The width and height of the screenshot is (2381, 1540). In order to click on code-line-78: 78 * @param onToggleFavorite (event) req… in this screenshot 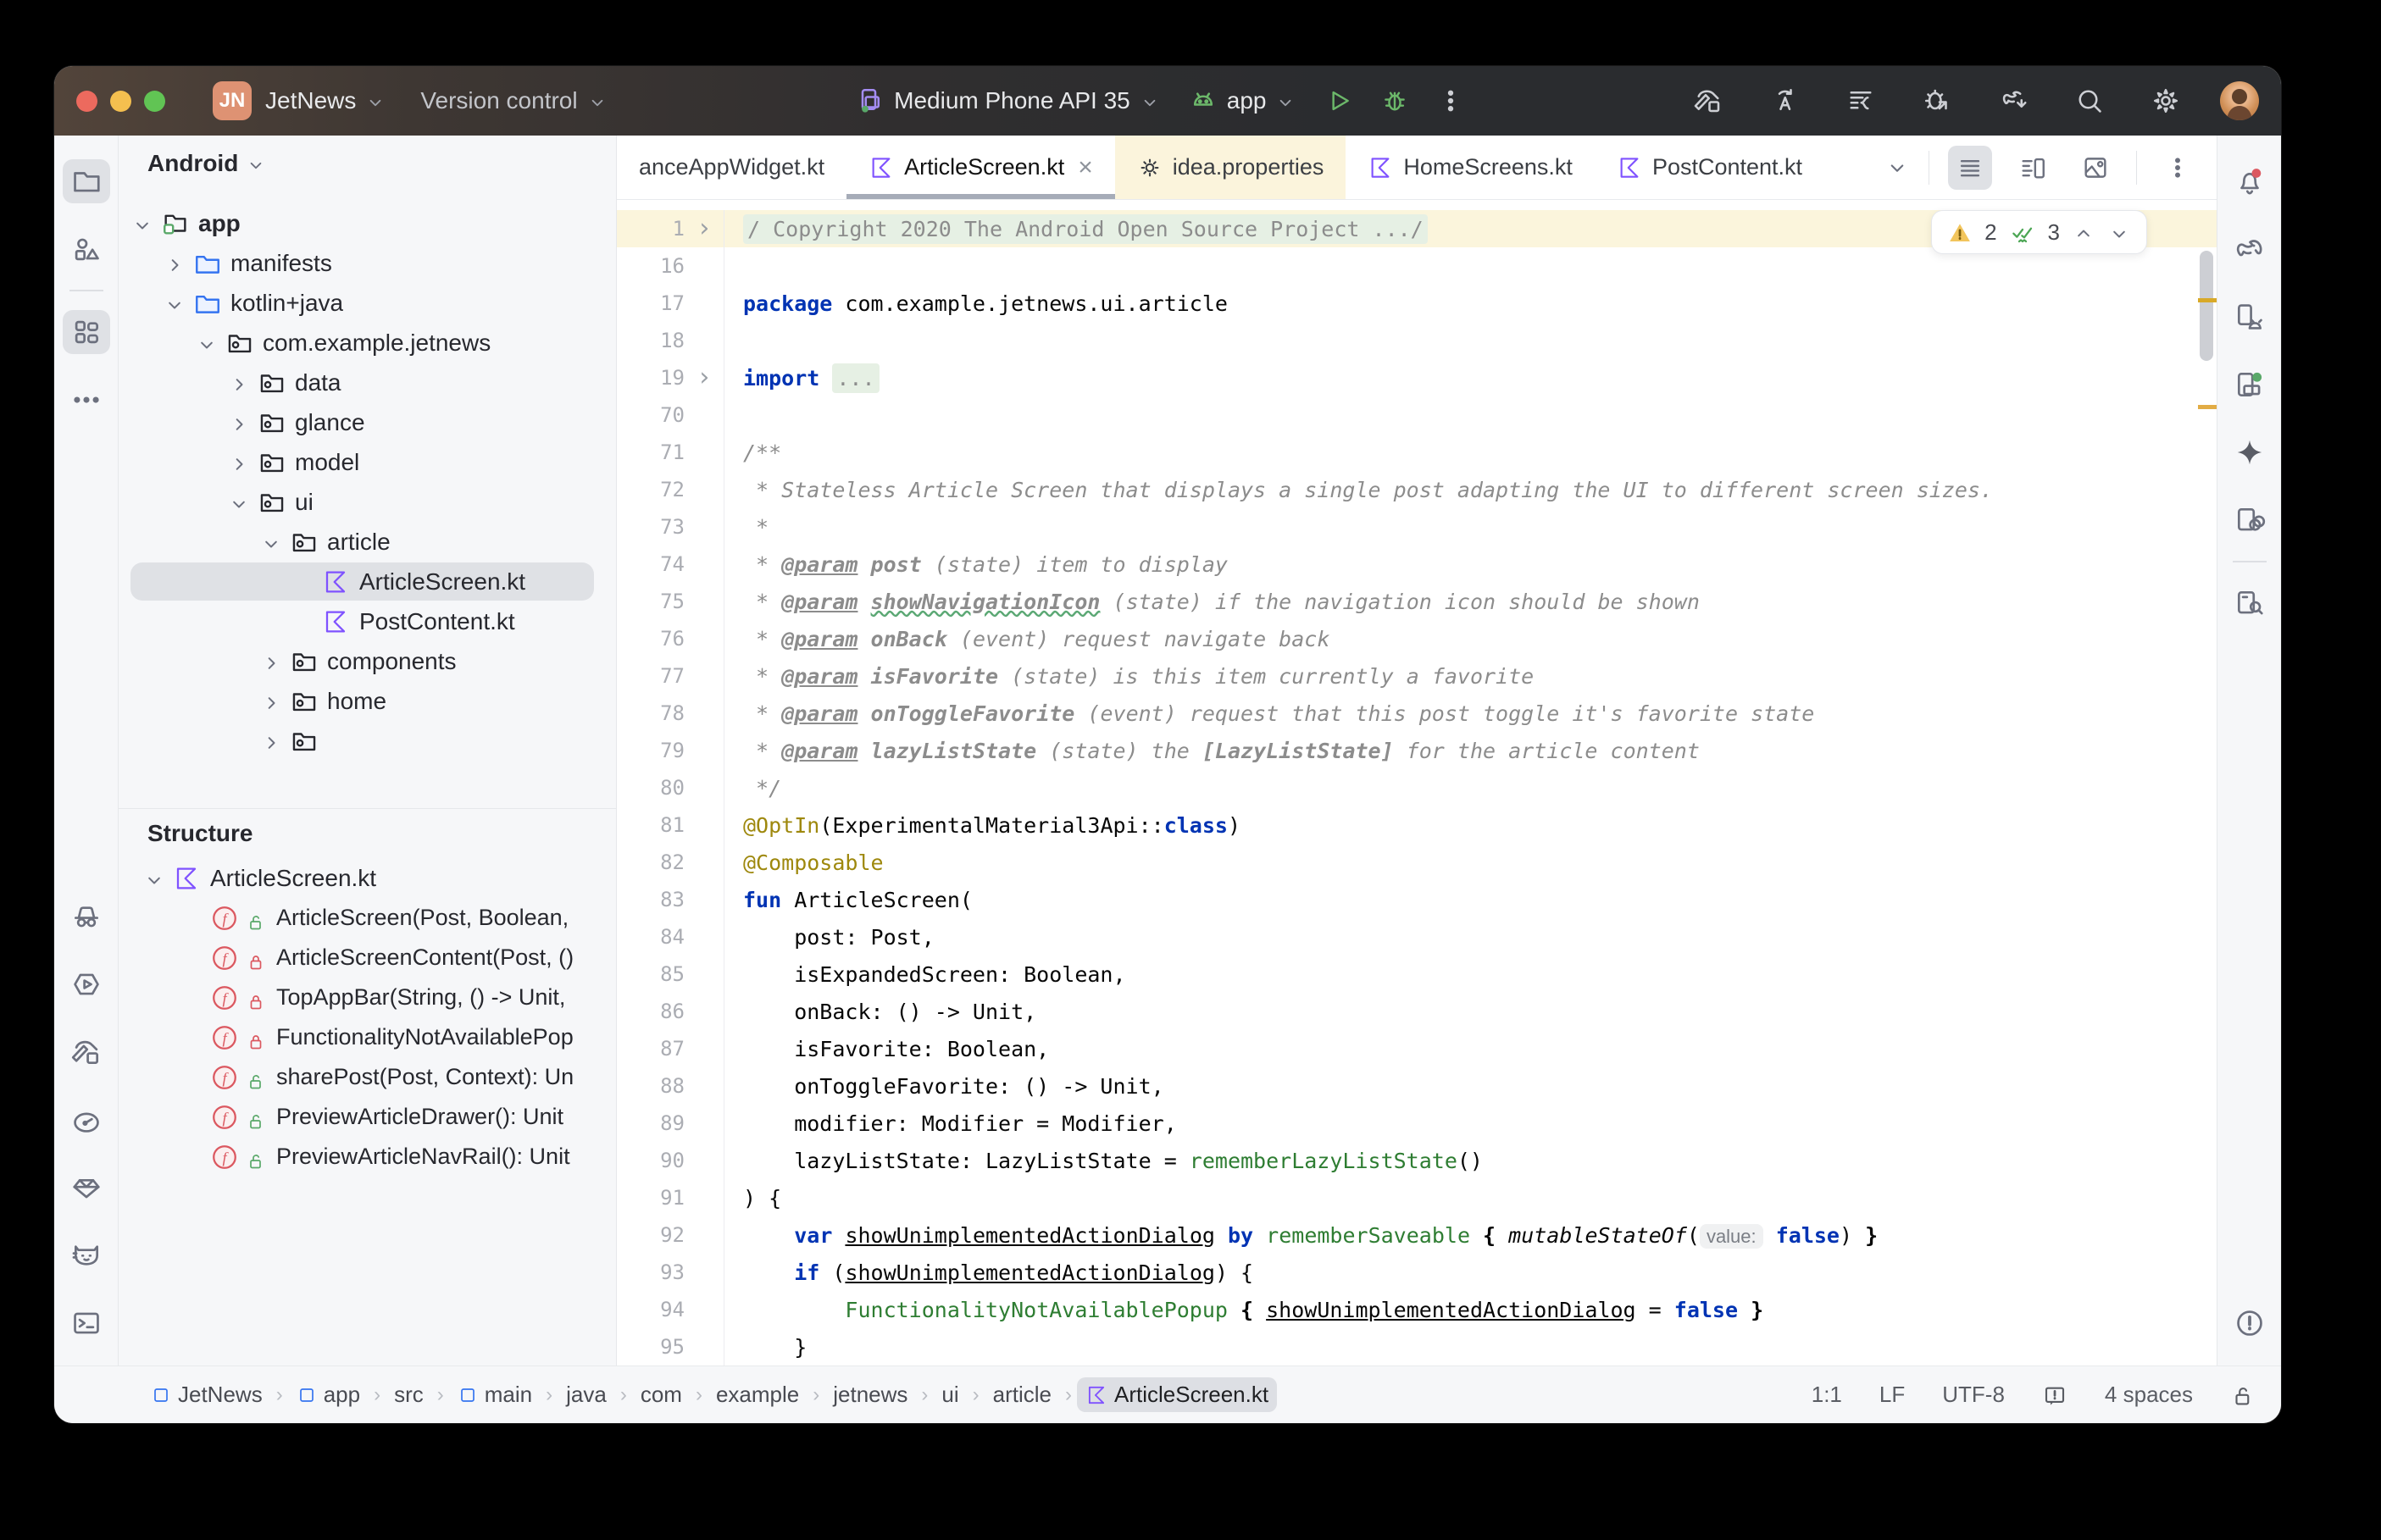, I will do `click(1417, 713)`.